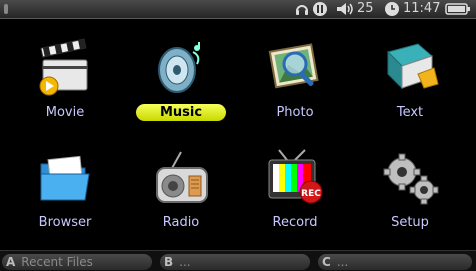 The image size is (476, 271). I want to click on headphones-icon, so click(302, 9).